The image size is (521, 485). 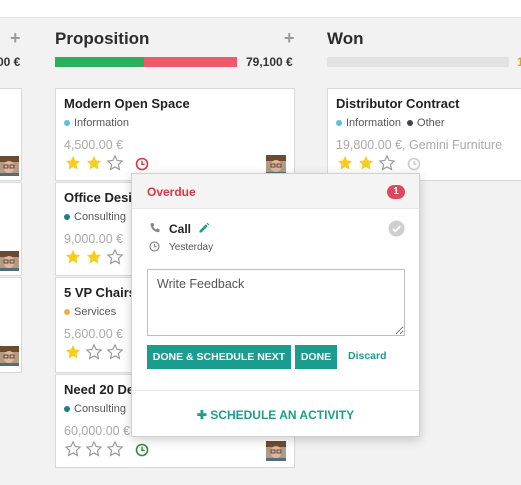 What do you see at coordinates (127, 103) in the screenshot?
I see `card-title: Modern Open Space` at bounding box center [127, 103].